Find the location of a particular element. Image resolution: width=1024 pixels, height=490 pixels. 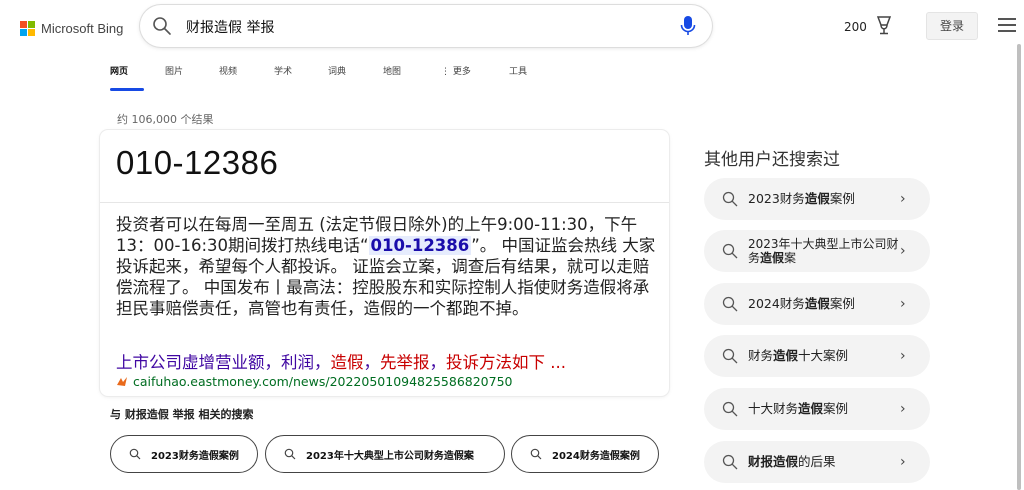

related-pill-label: 2023年十大典型上市公司财务造假案 is located at coordinates (390, 456).